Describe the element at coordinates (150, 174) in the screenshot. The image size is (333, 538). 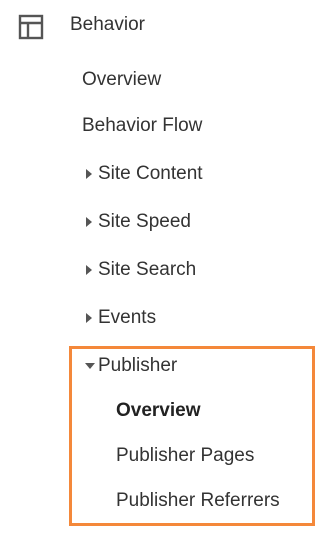
I see `nav-item-site-content: Site Content` at that location.